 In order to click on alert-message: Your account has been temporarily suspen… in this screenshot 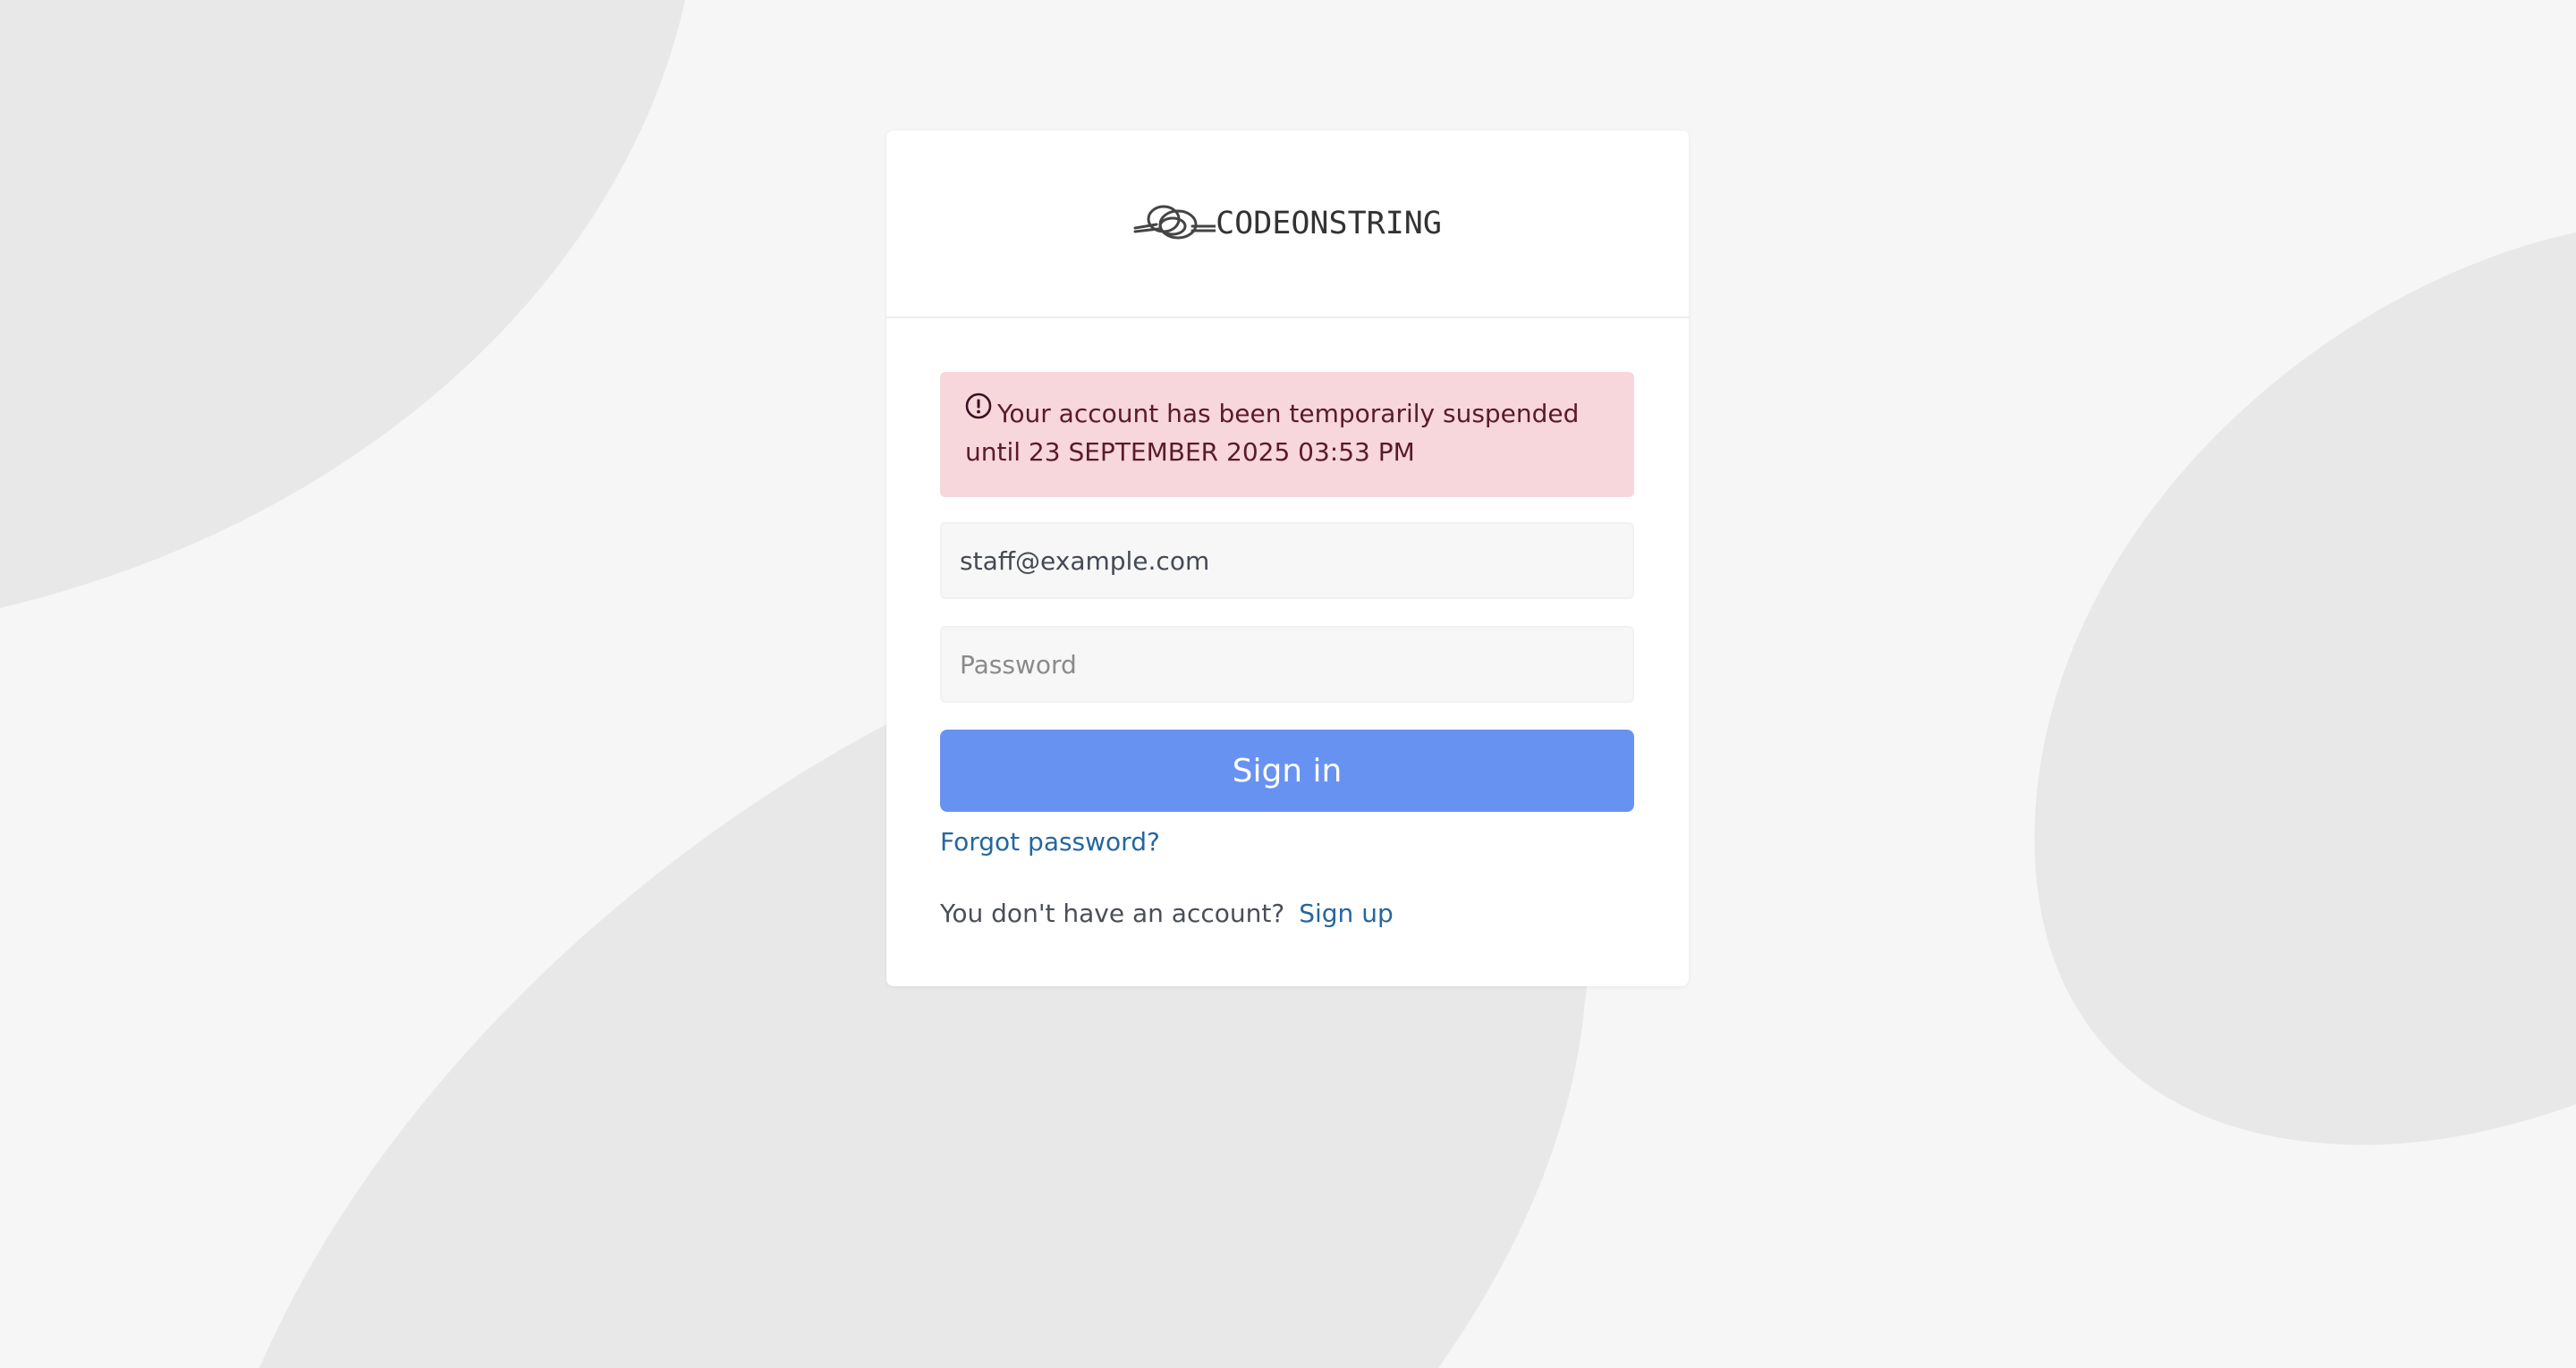, I will do `click(1272, 433)`.